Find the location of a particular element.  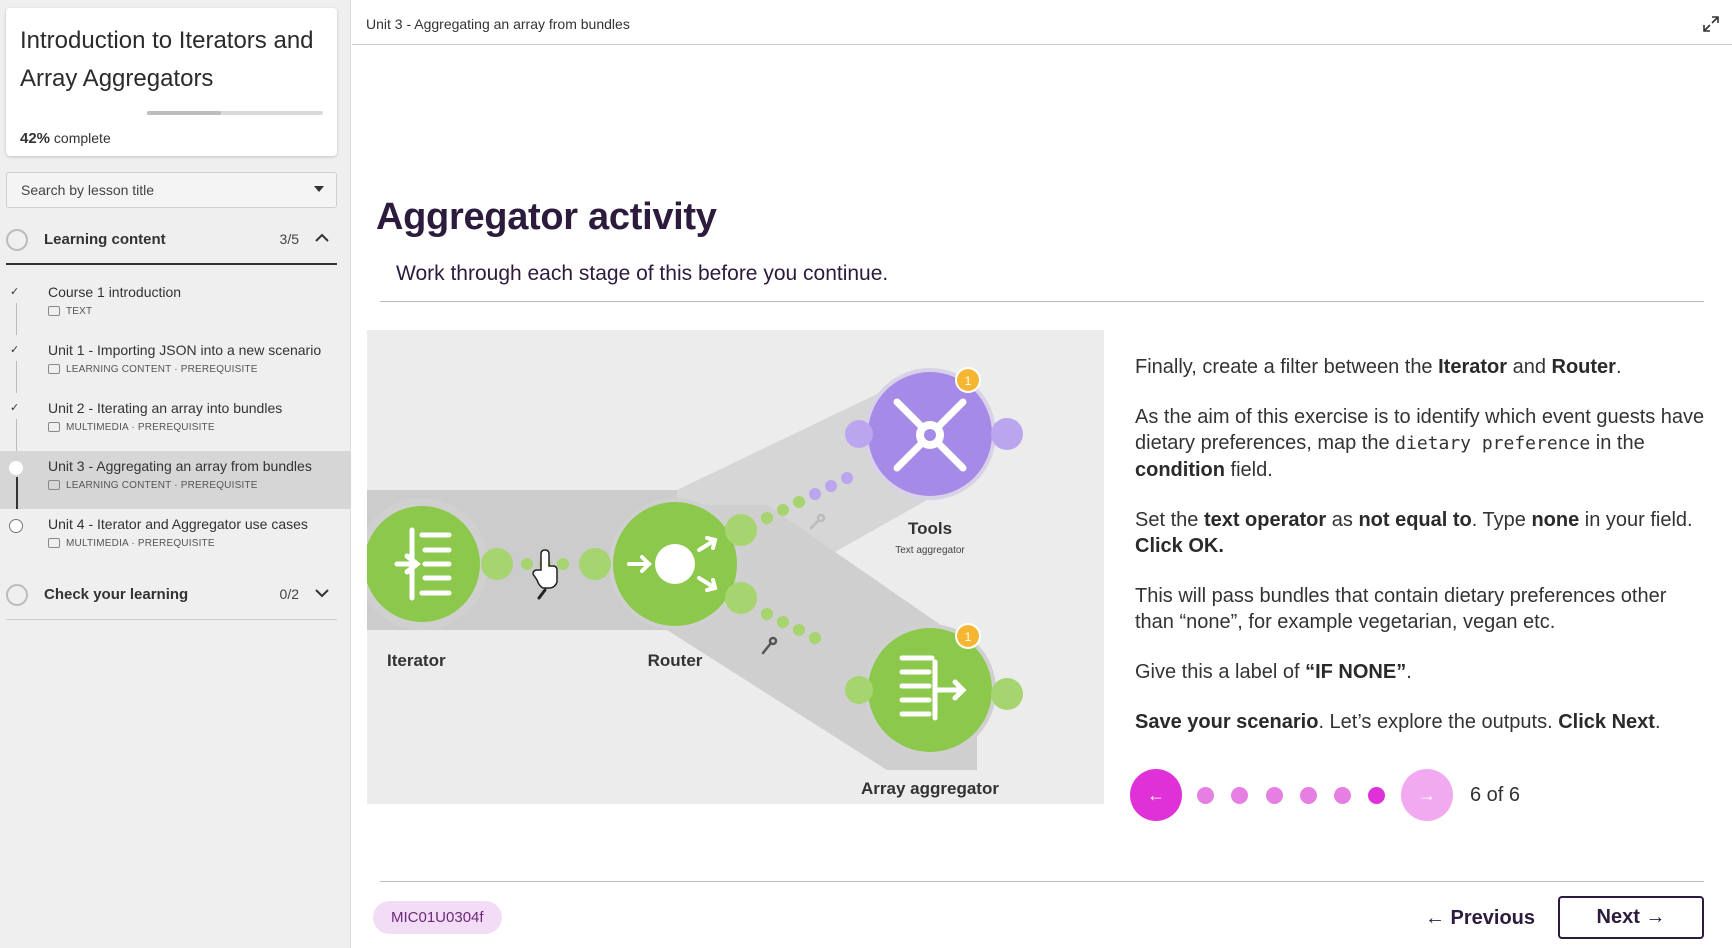

router-label: Router is located at coordinates (675, 660).